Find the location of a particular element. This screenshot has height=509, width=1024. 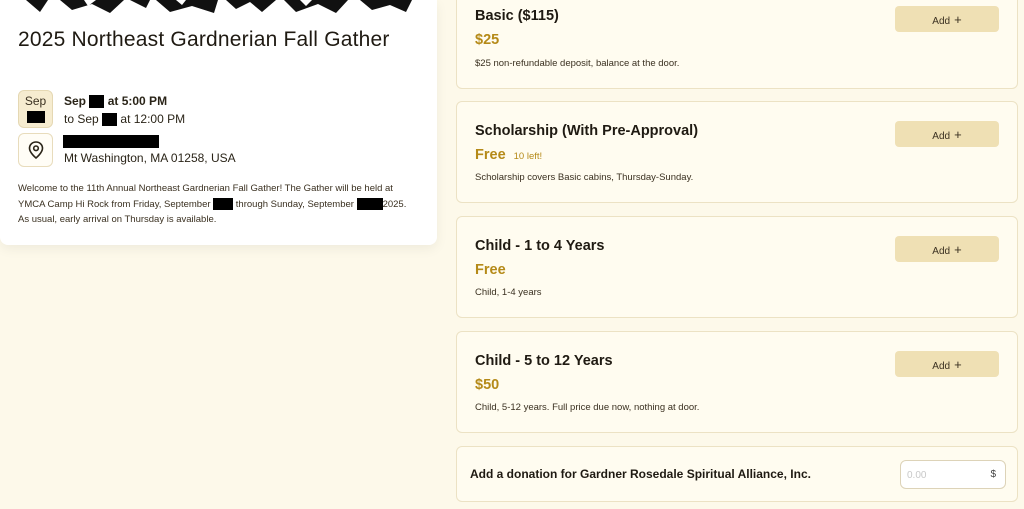

ticket-name: Child - 5 to 12 Years is located at coordinates (544, 361).